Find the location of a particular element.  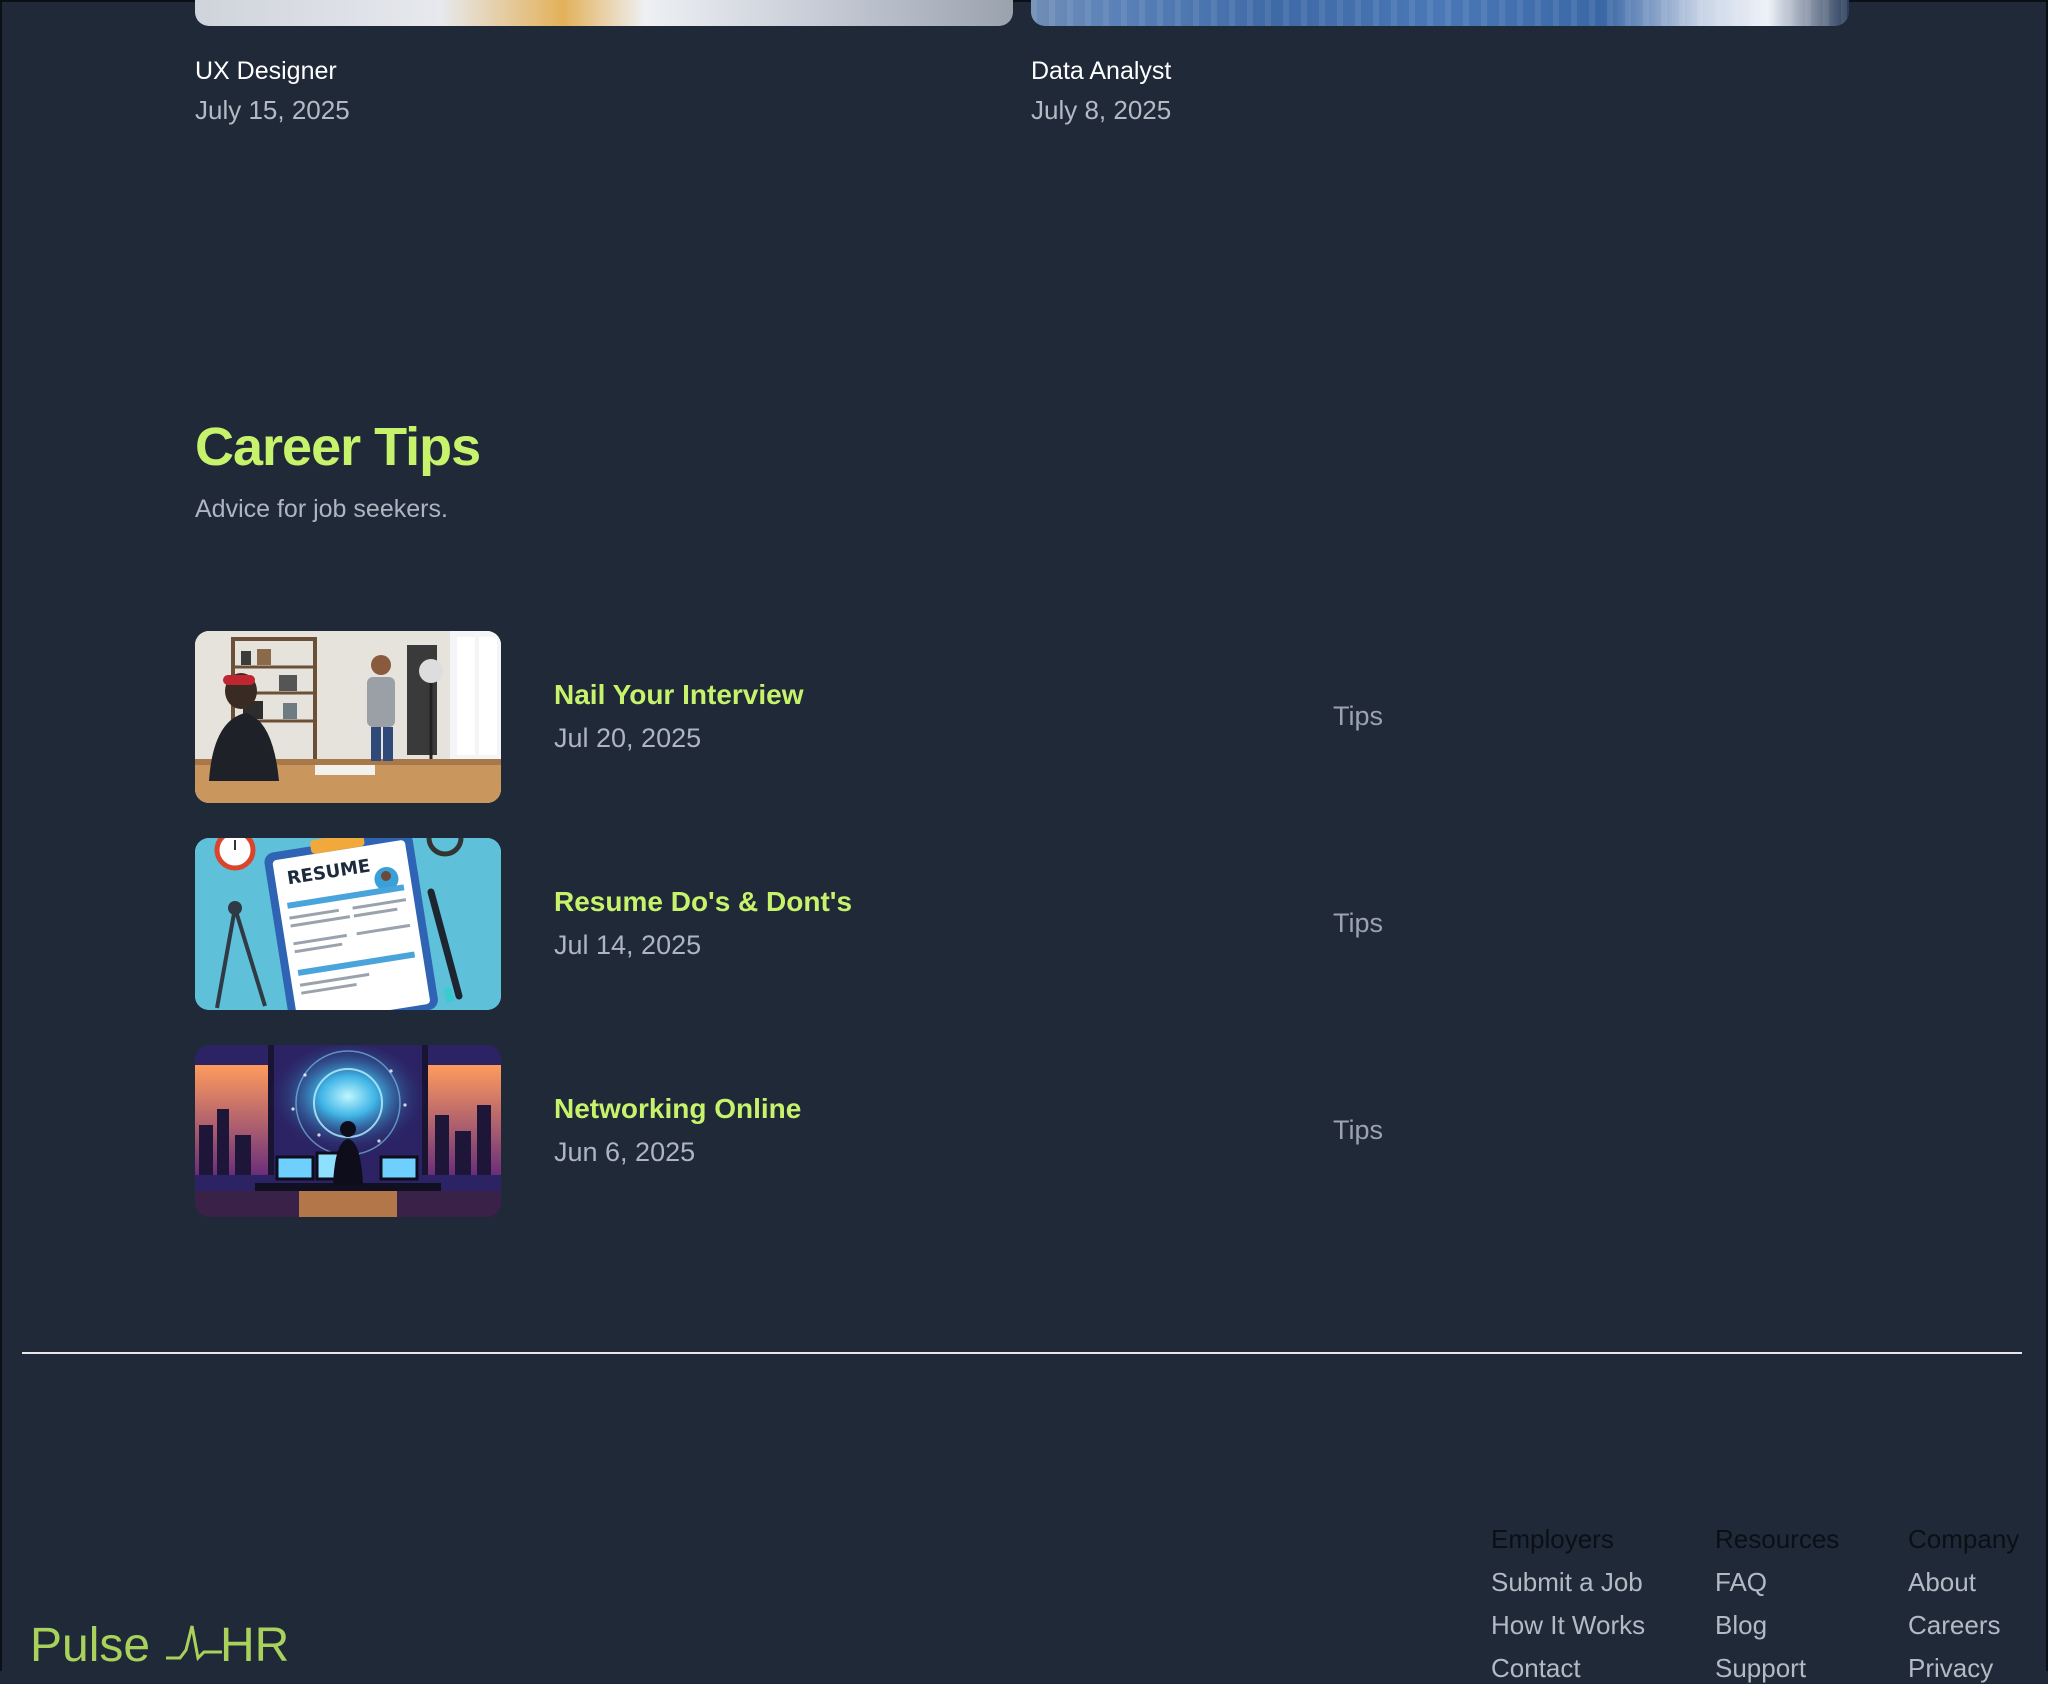

tip-date-networking: Jun 6, 2025 is located at coordinates (625, 1152).